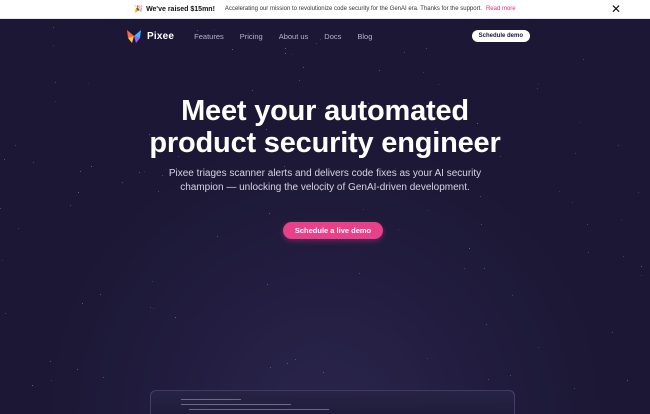 The width and height of the screenshot is (650, 414). What do you see at coordinates (325, 143) in the screenshot?
I see `headline-line-2: product security engineer` at bounding box center [325, 143].